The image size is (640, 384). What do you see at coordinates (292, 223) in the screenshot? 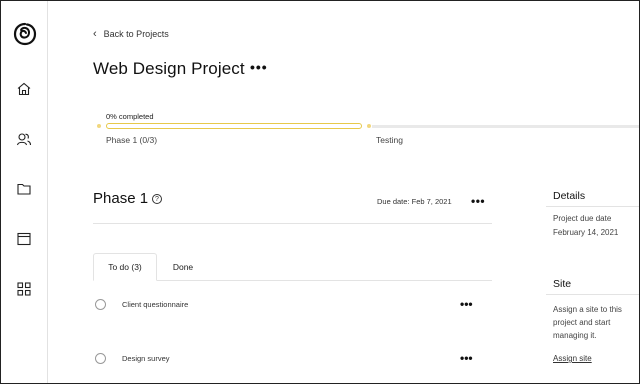
I see `divider` at bounding box center [292, 223].